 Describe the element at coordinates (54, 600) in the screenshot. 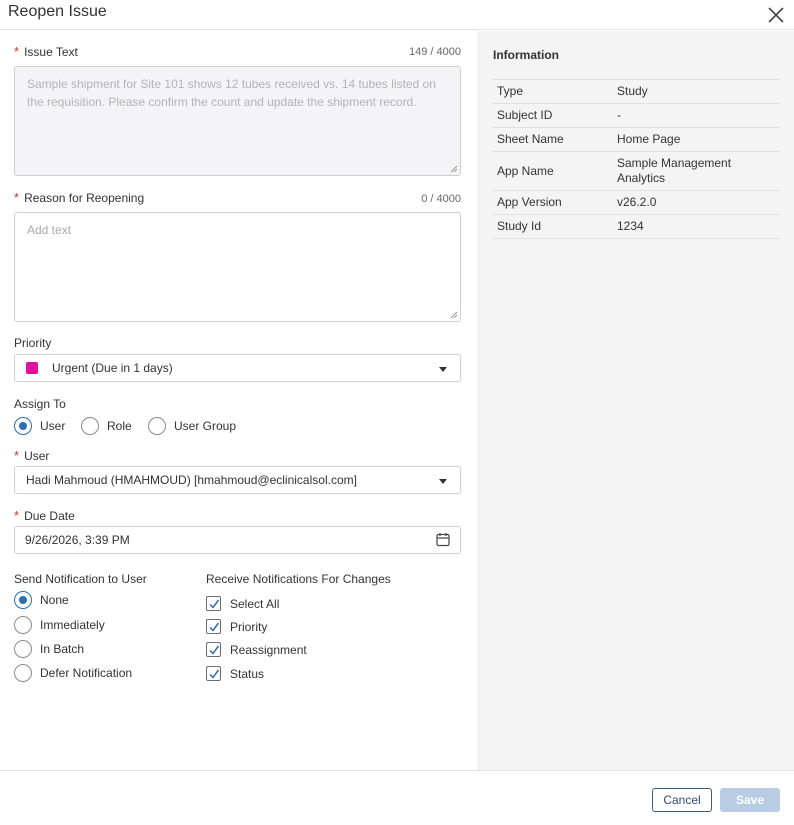

I see `notify-none-label: None` at that location.